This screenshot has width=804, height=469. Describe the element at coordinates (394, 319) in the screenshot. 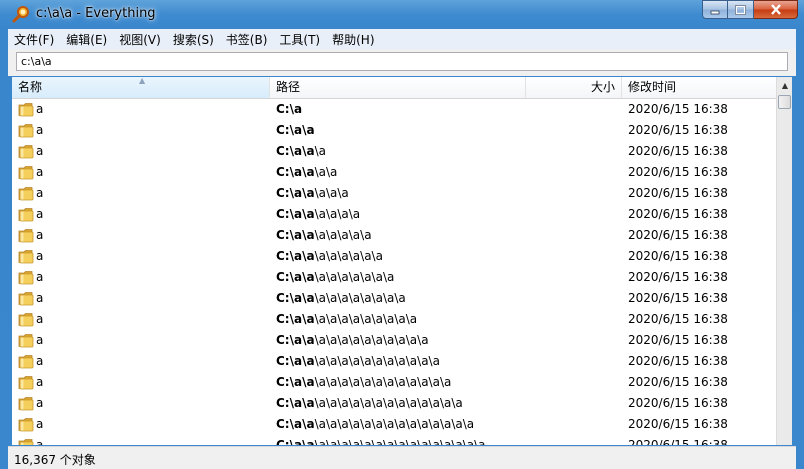

I see `table-row: a C:\a\a\a\a\a\a\a\a\a\a\a 2020/6/15 16:38` at that location.